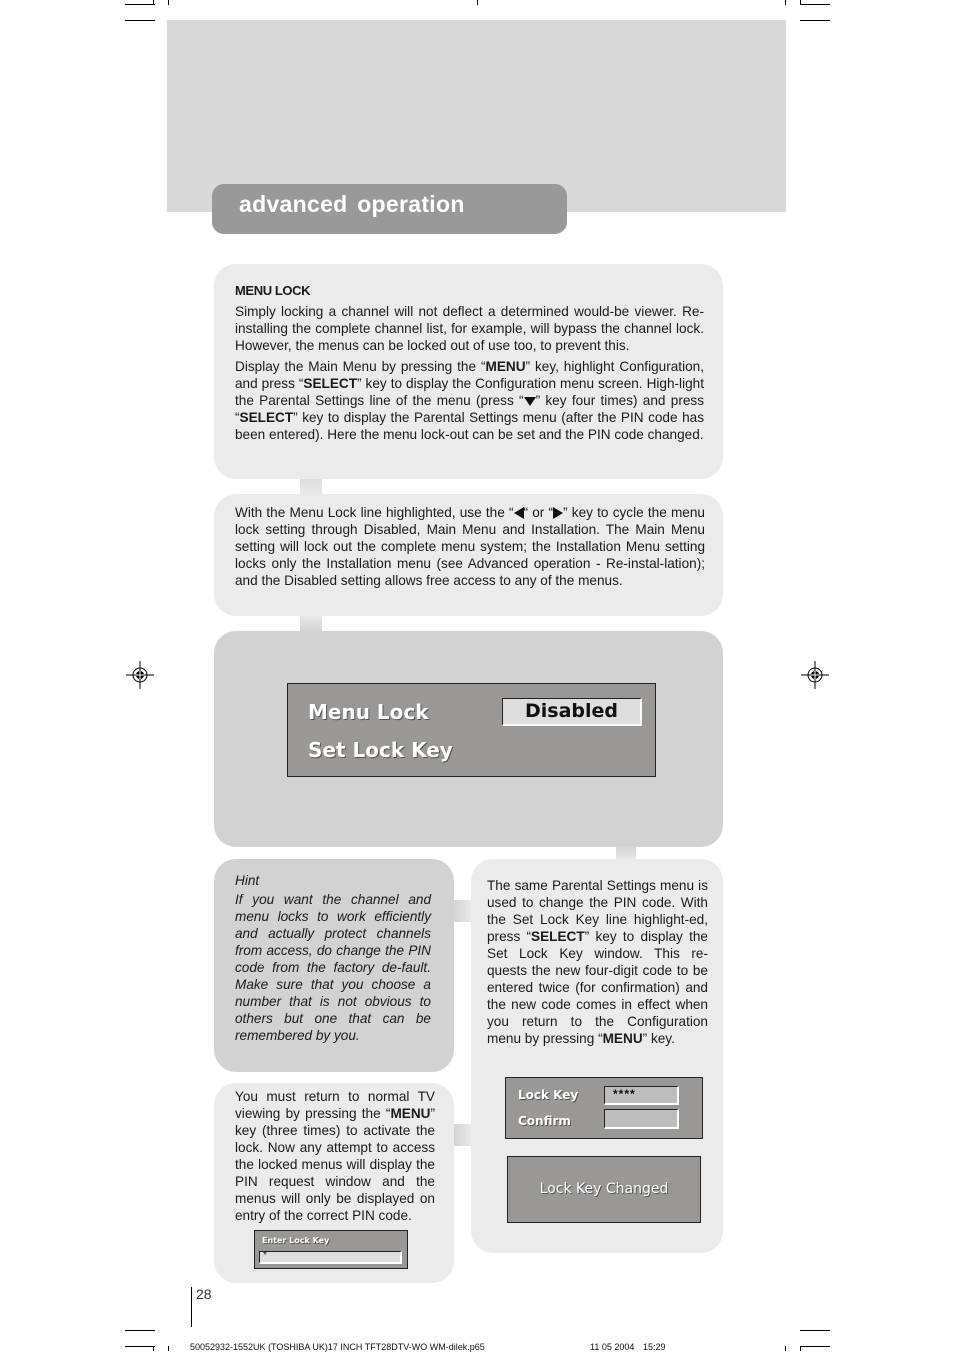  What do you see at coordinates (529, 401) in the screenshot?
I see `down-arrow-icon` at bounding box center [529, 401].